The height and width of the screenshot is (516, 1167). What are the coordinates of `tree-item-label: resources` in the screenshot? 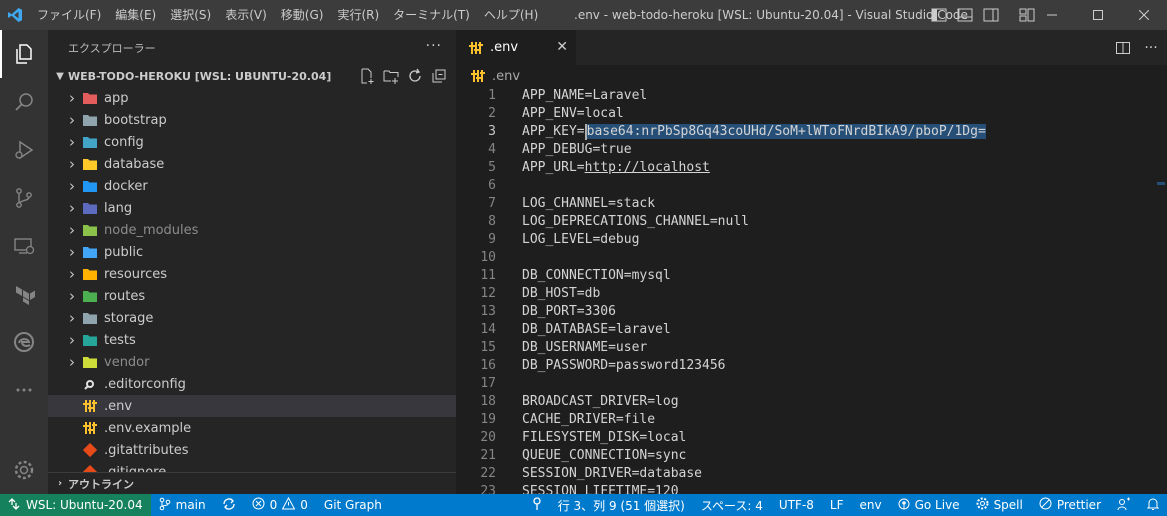 It's located at (136, 274).